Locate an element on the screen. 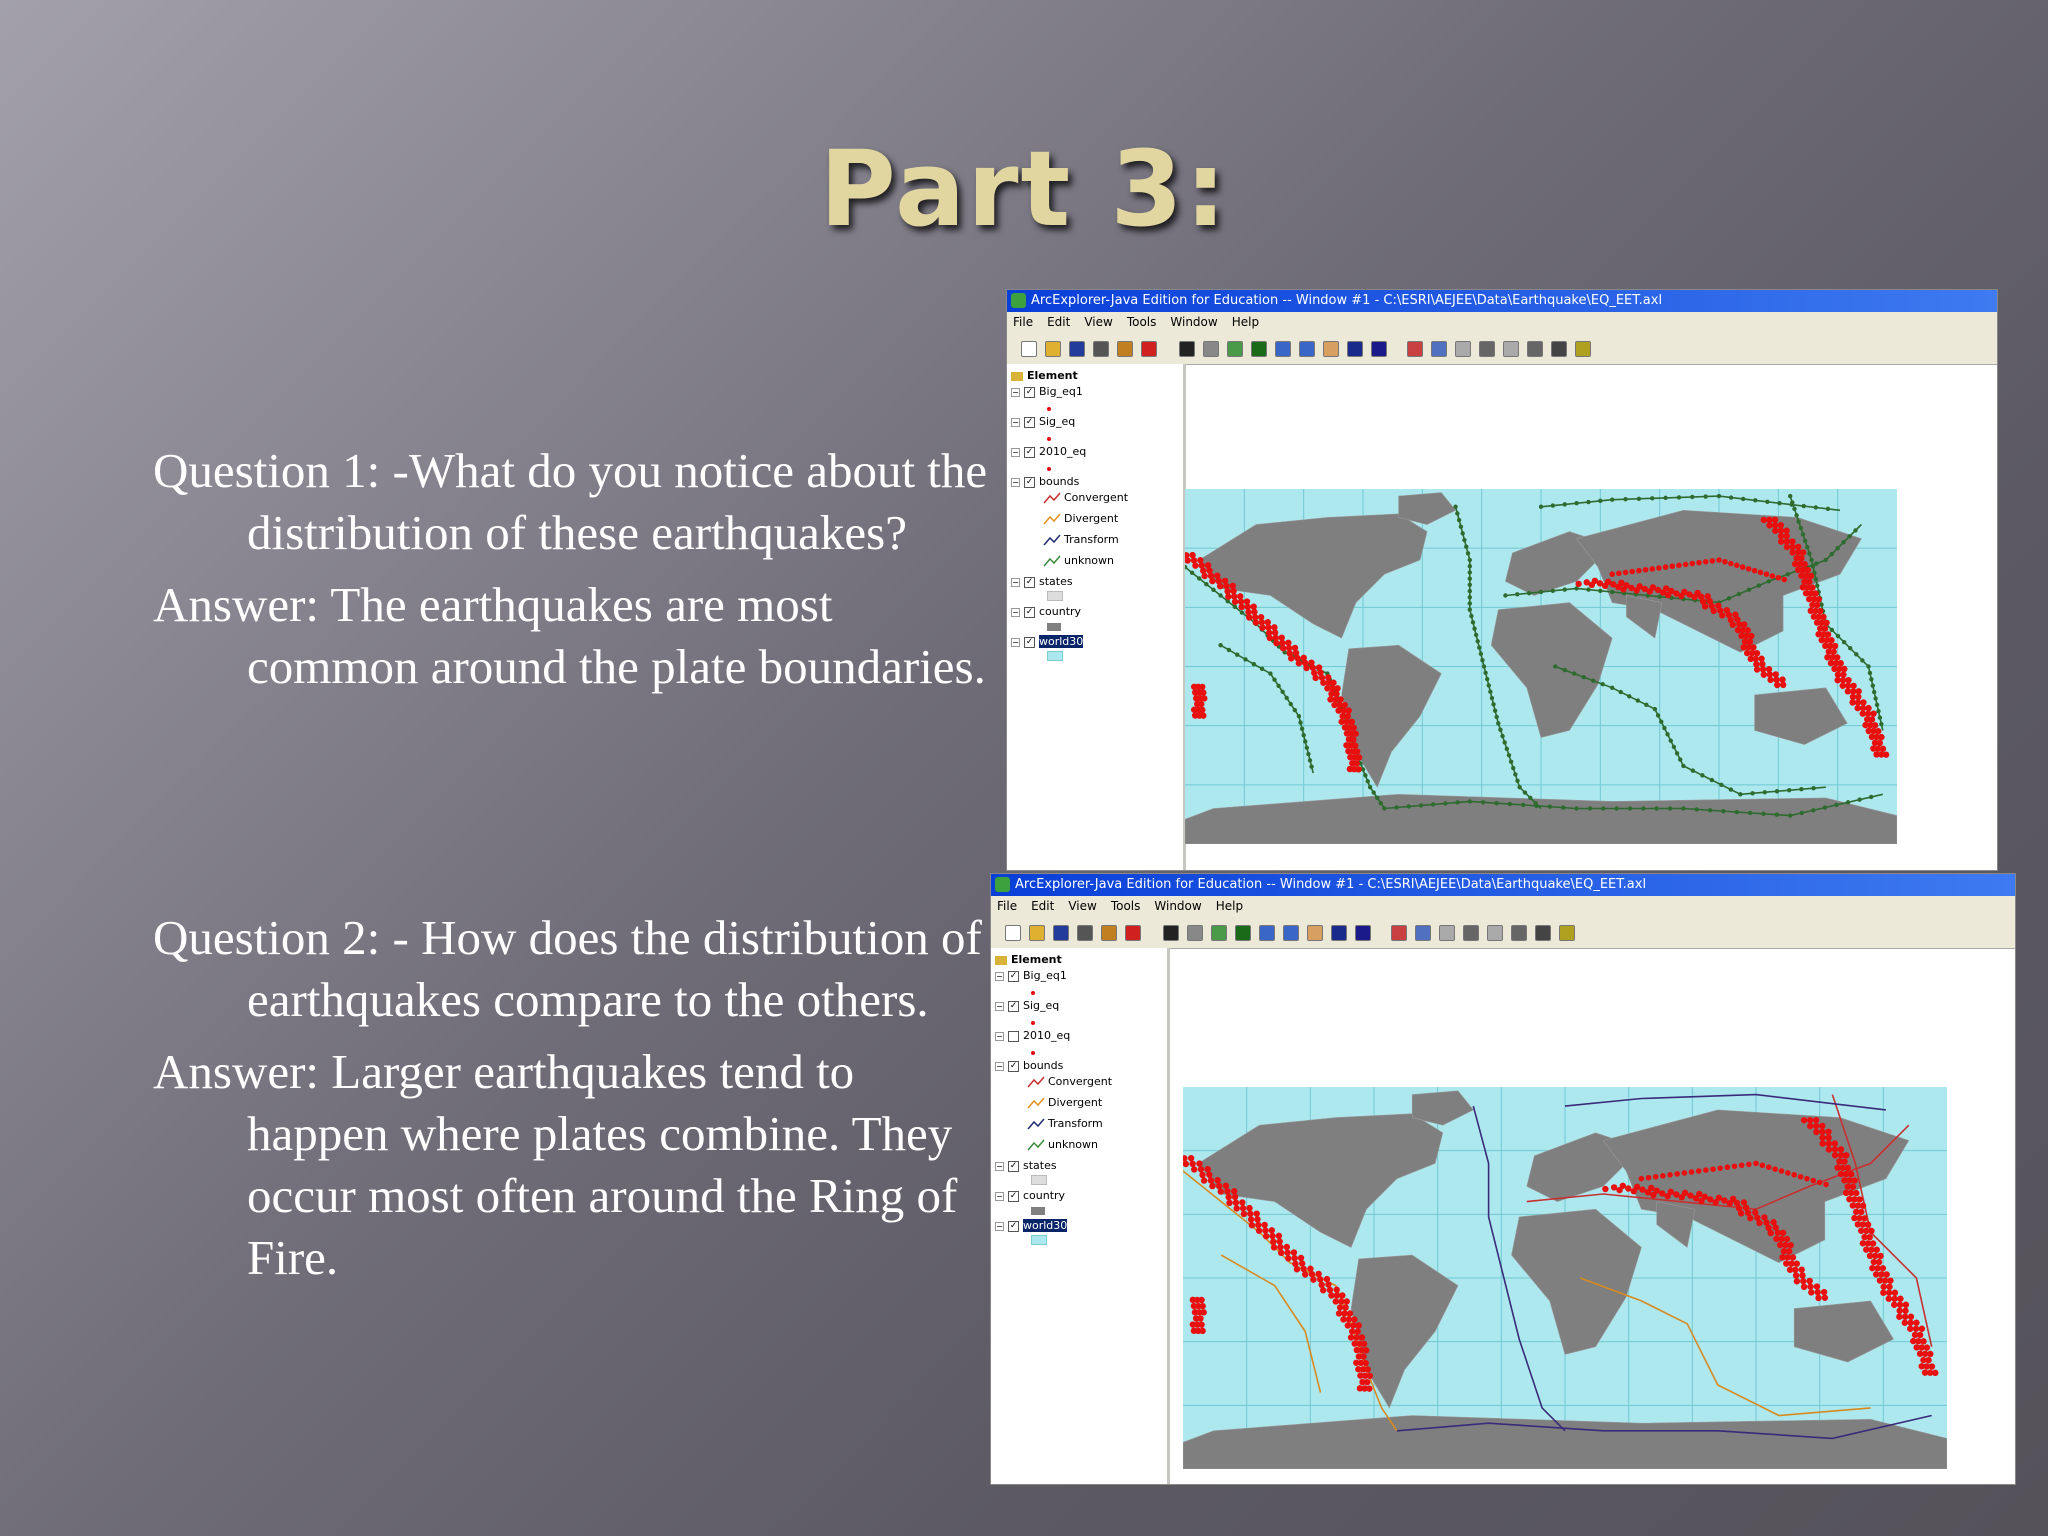 The image size is (2048, 1536). layer-item: − 2010_eq is located at coordinates (1032, 1036).